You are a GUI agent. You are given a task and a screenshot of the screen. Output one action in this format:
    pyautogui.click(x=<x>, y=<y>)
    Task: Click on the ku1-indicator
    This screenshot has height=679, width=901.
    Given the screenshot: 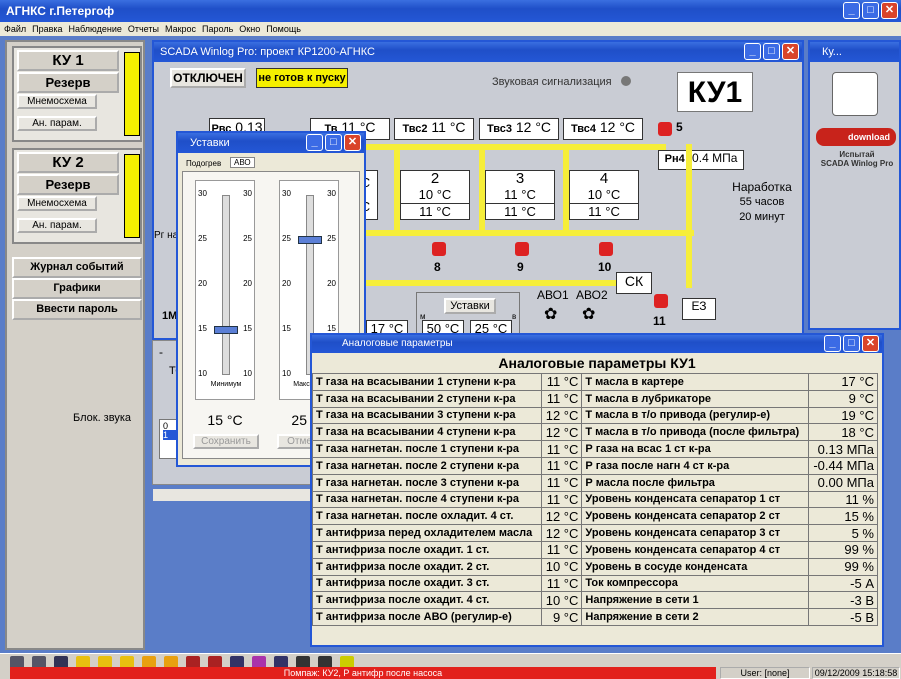 What is the action you would take?
    pyautogui.click(x=132, y=94)
    